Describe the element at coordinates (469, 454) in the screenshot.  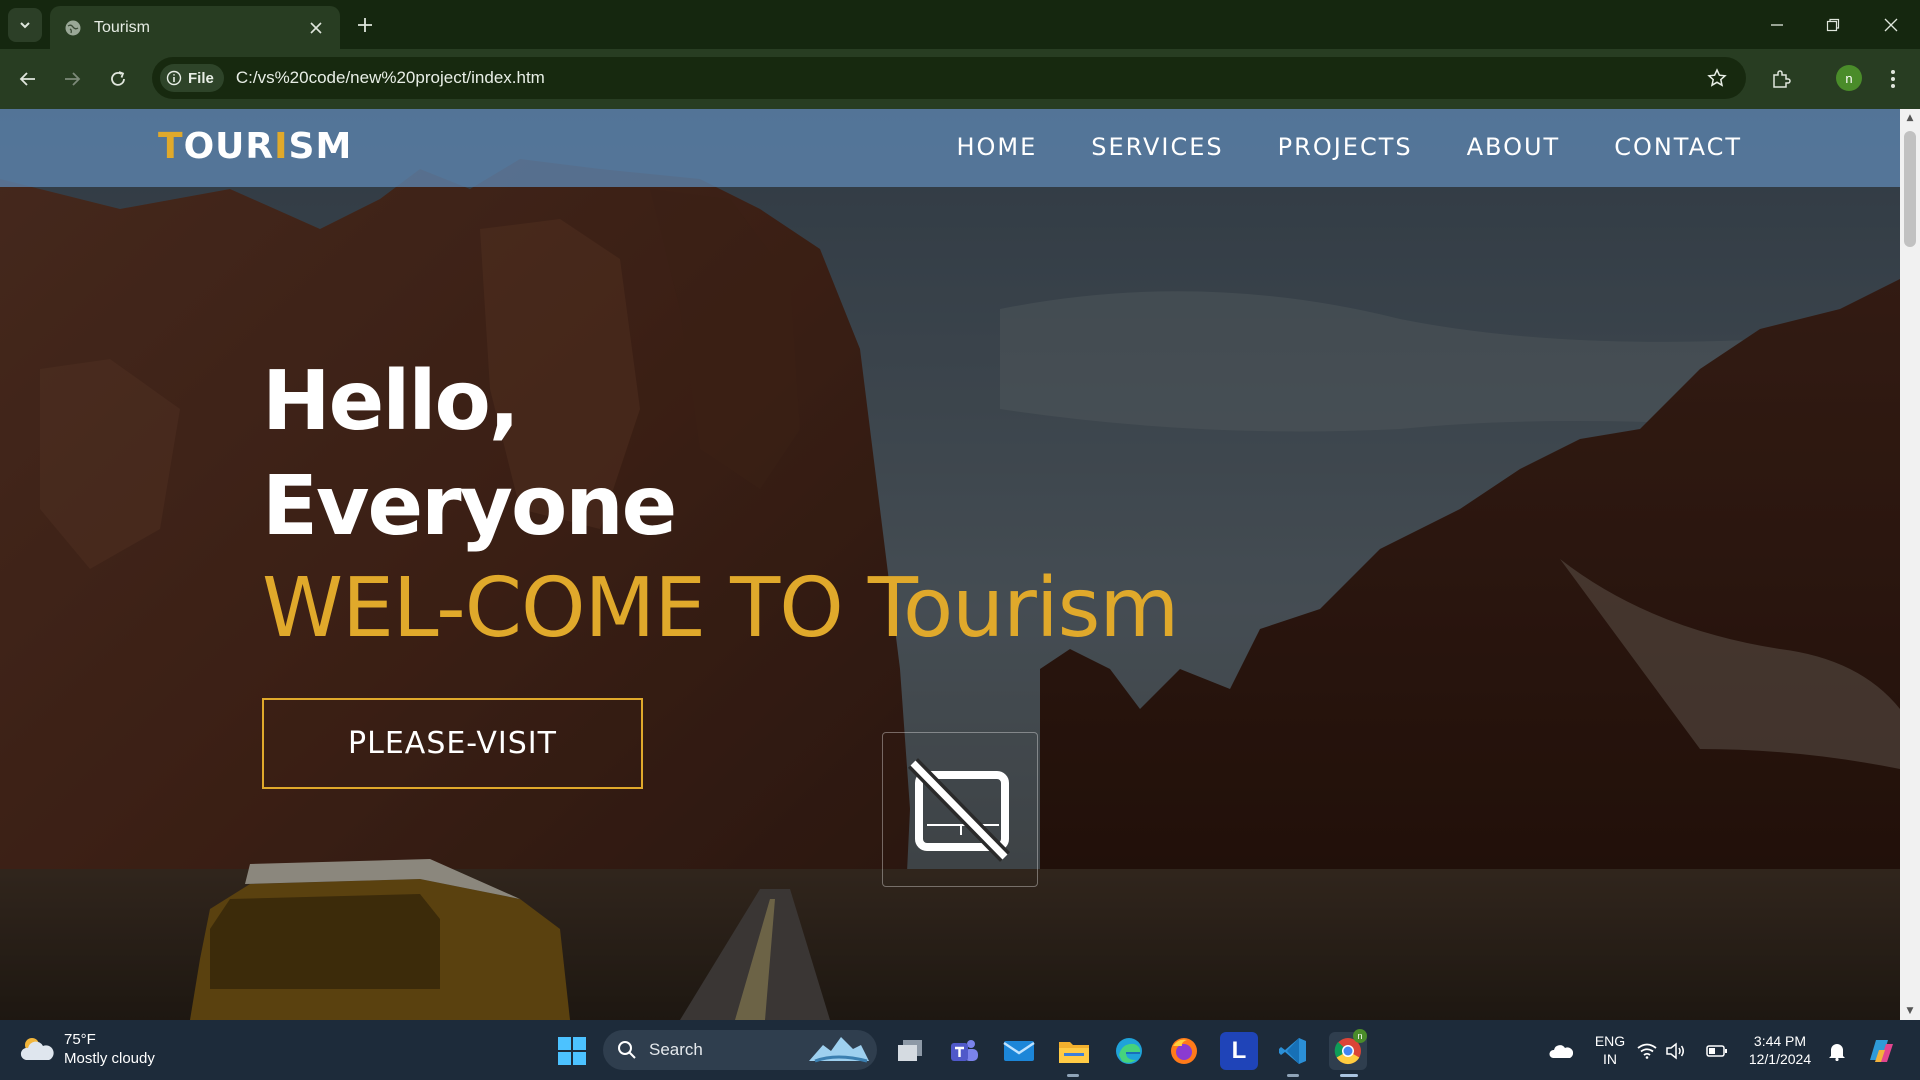
I see `hero-greeting: Hello, Everyone` at that location.